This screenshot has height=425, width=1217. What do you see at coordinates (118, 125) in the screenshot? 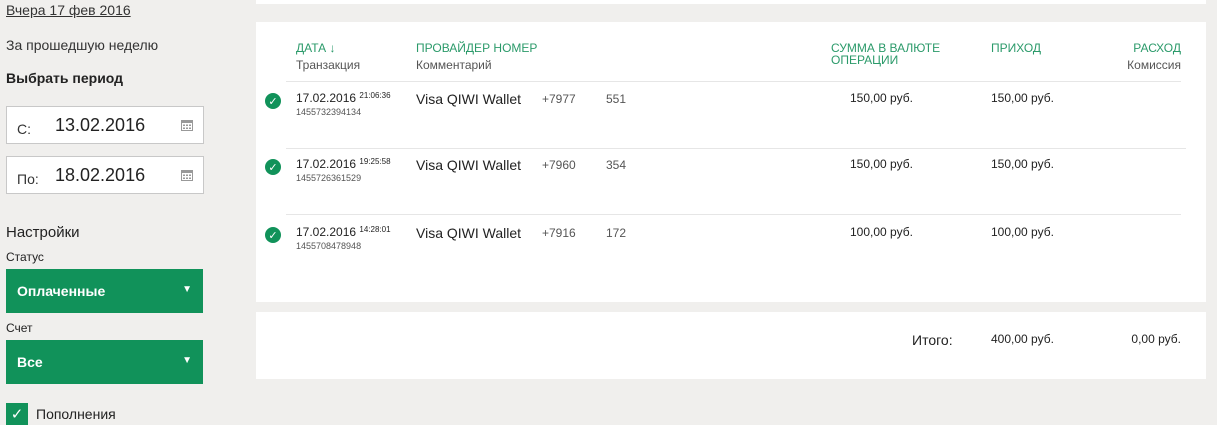
I see `date-from-value: 13.02.2016` at bounding box center [118, 125].